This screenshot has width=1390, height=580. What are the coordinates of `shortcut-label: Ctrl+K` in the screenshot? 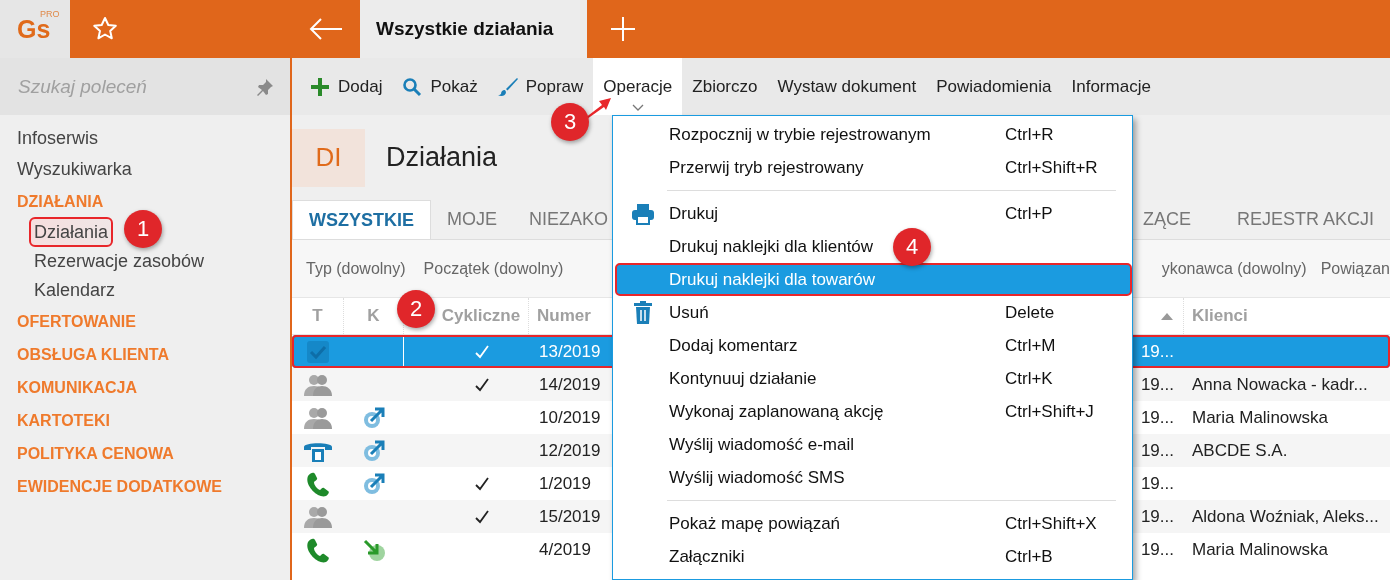 It's located at (1029, 378).